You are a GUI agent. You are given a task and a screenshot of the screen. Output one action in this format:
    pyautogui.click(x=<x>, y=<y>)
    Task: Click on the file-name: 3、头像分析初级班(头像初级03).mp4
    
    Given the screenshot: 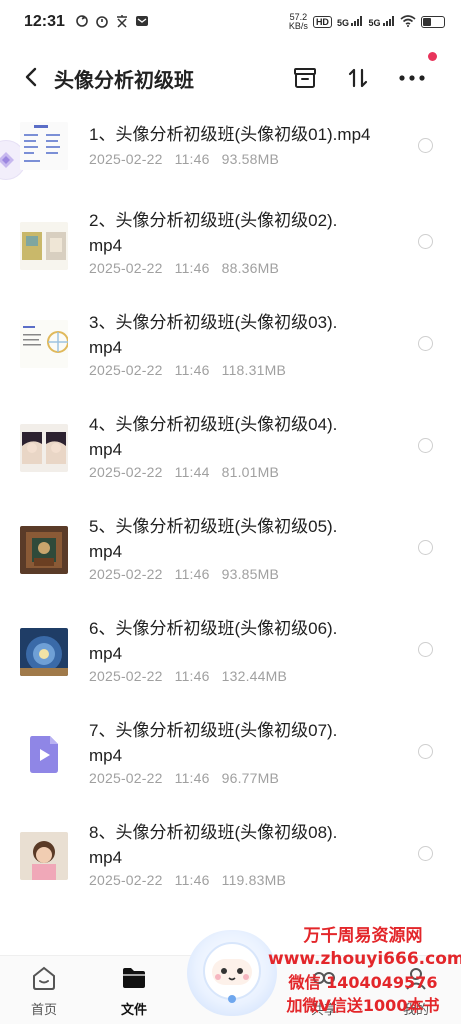 What is the action you would take?
    pyautogui.click(x=213, y=335)
    